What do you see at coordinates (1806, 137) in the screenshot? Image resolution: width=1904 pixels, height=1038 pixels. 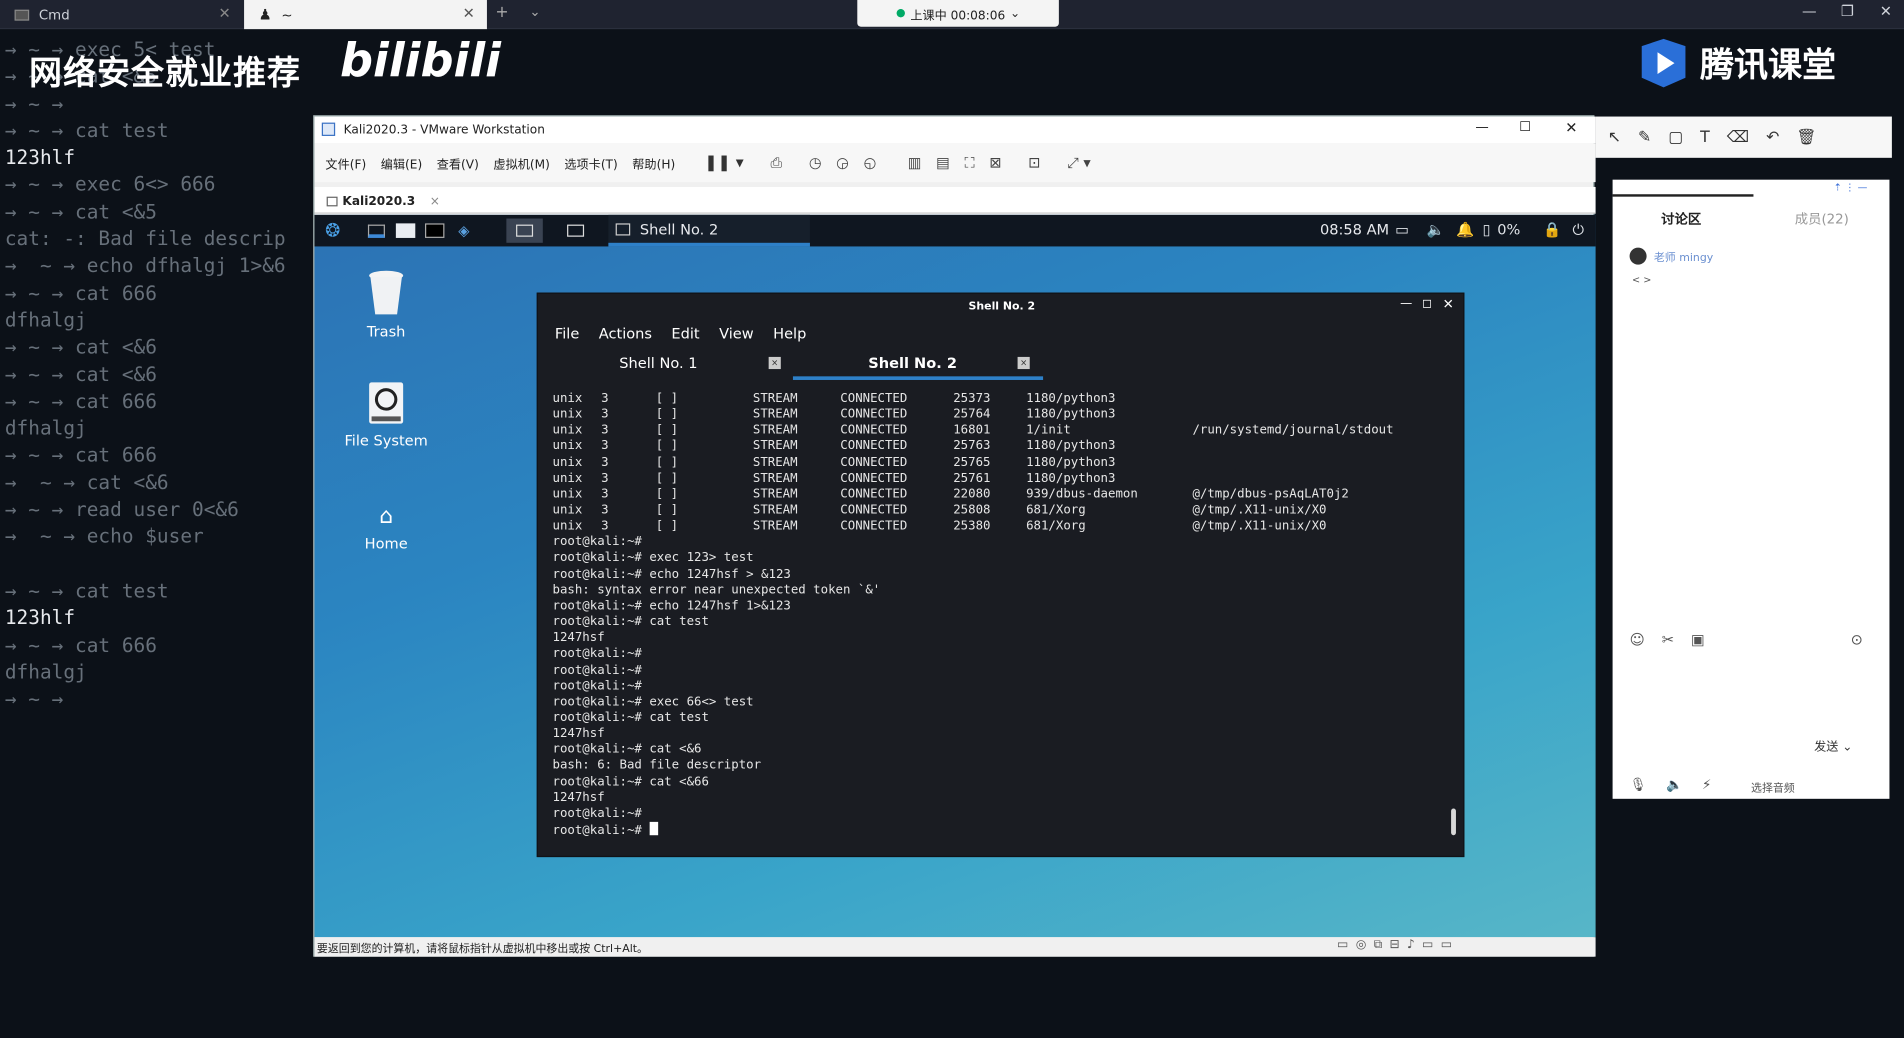 I see `trash-icon: 🗑` at bounding box center [1806, 137].